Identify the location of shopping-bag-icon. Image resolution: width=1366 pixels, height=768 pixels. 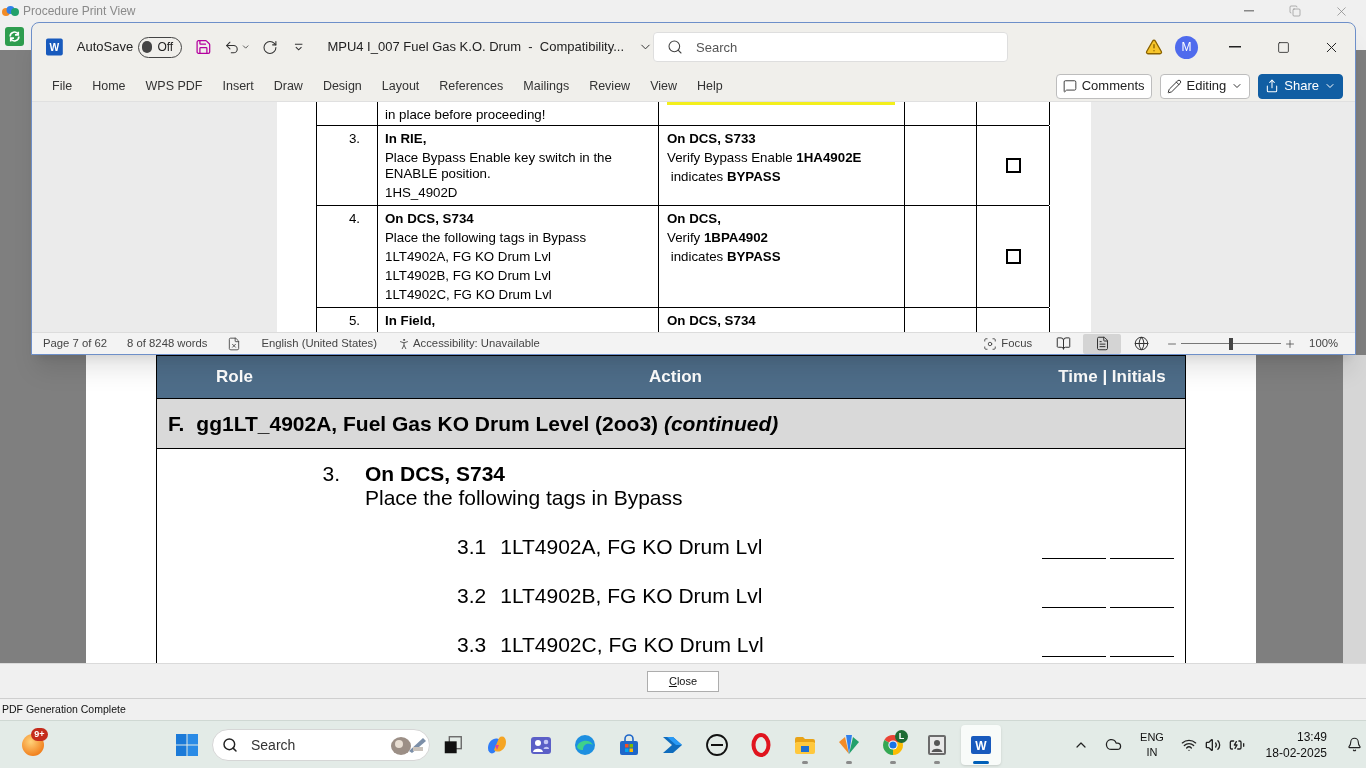
(629, 744).